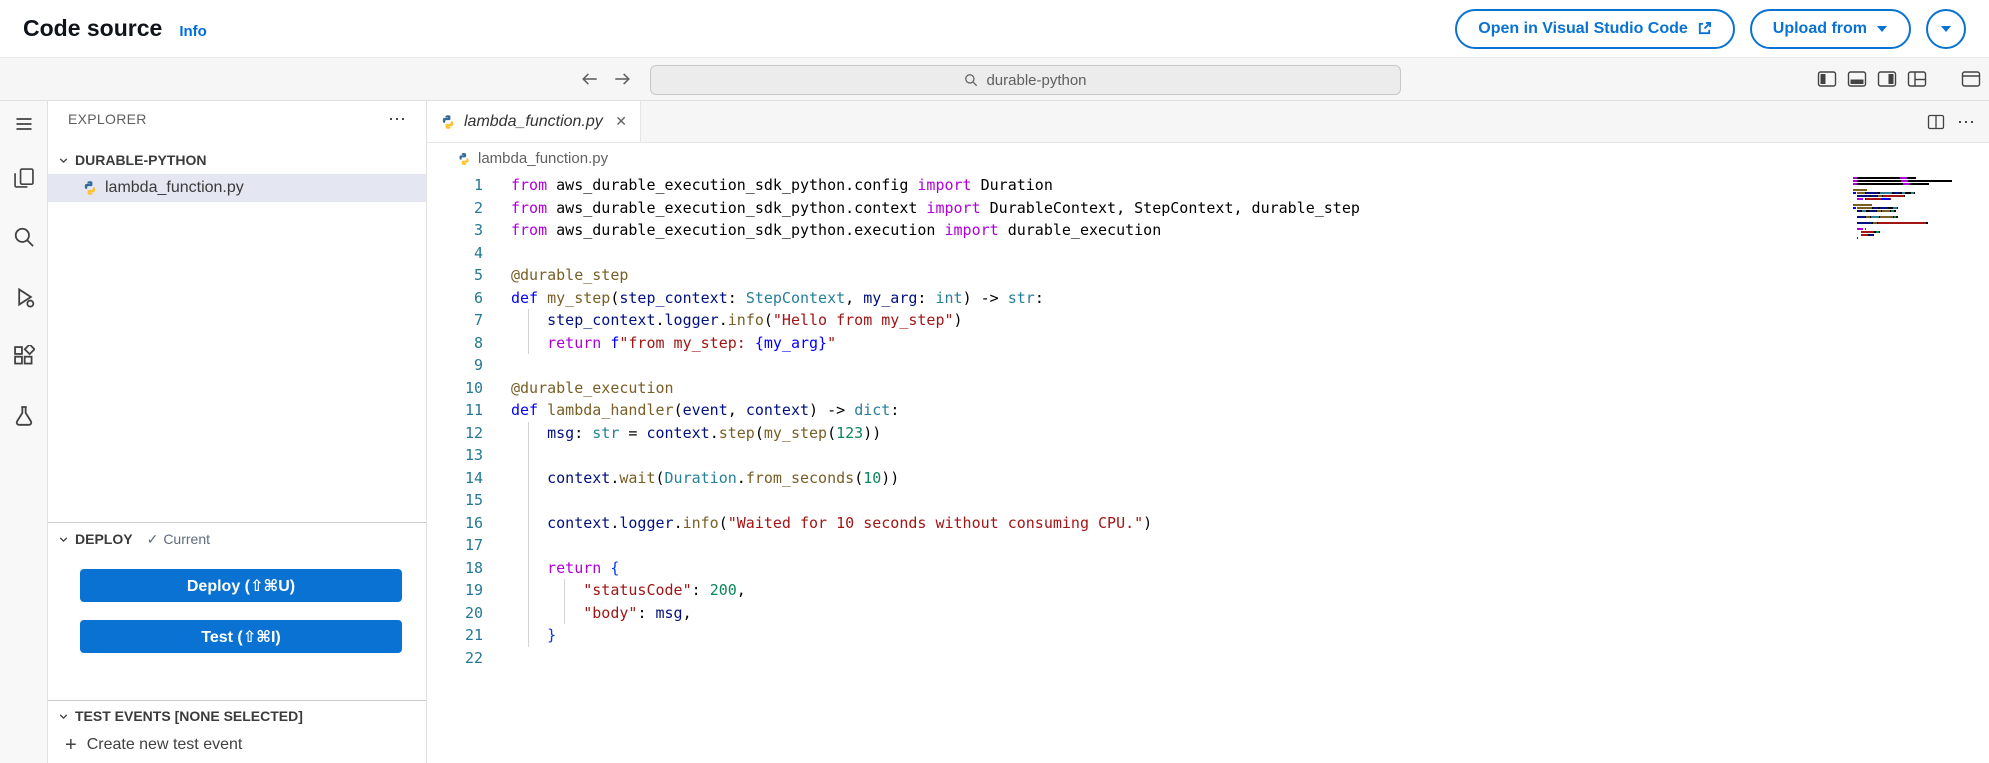 This screenshot has width=1989, height=763. I want to click on line-number: 5, so click(478, 275).